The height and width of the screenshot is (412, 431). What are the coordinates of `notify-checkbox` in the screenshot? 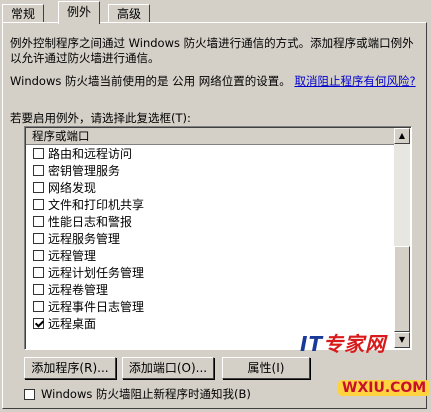 It's located at (29, 394).